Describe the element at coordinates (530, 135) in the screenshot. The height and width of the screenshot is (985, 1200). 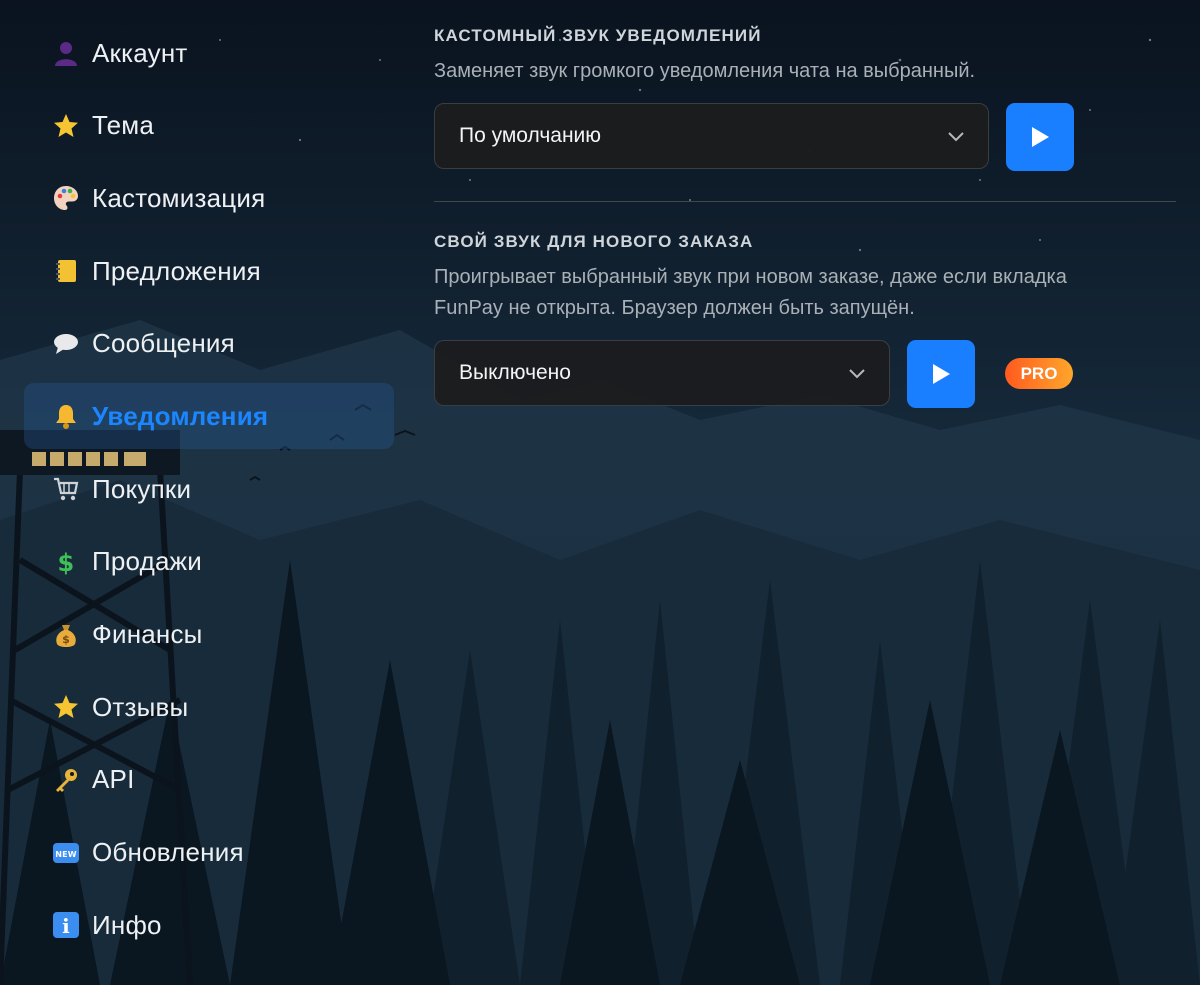
I see `custom-sound-select-value: По умолчанию` at that location.